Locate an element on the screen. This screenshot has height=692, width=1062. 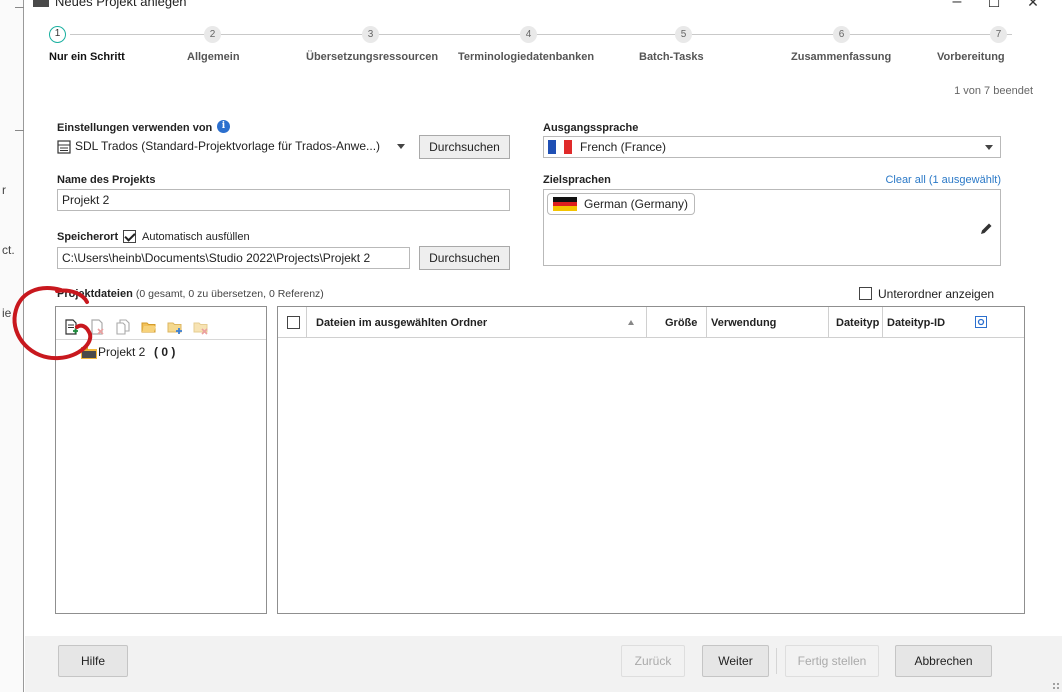
step-4-label: Terminologiedatenbanken is located at coordinates (526, 57).